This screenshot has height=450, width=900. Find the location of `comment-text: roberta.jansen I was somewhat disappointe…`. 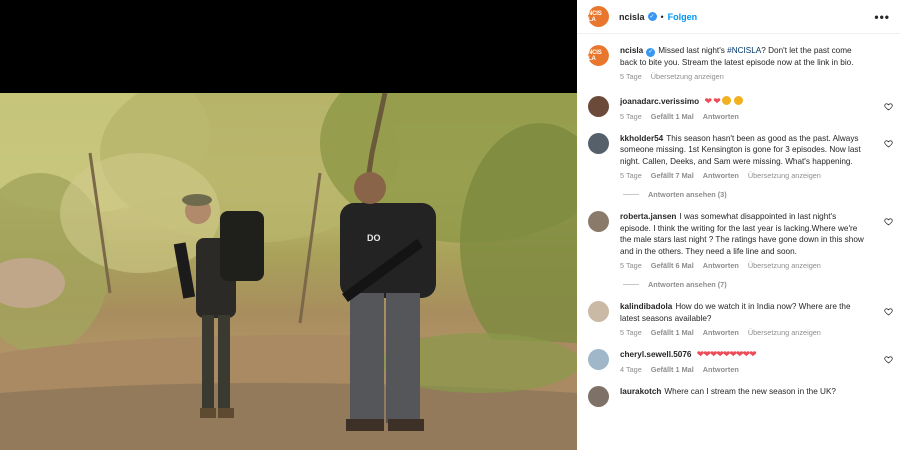

comment-text: roberta.jansen I was somewhat disappointe… is located at coordinates (743, 234).